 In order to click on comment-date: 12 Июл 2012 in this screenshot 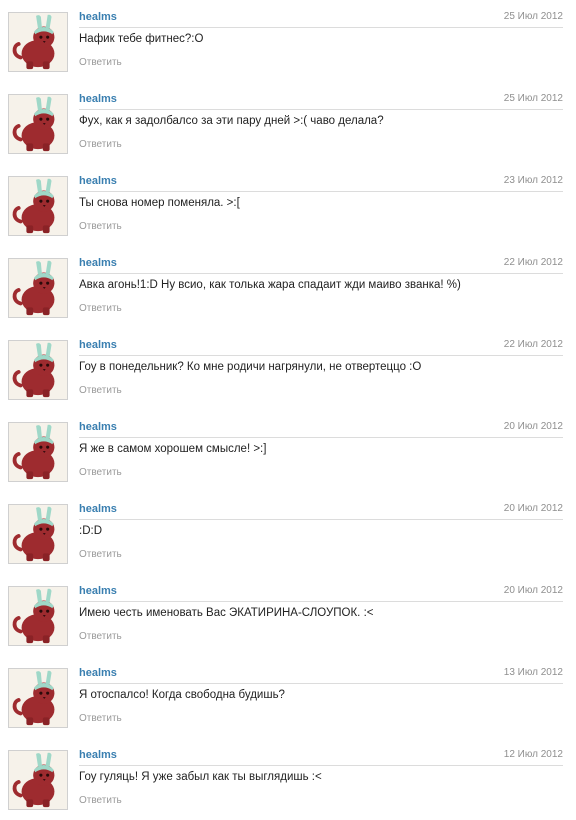, I will do `click(533, 754)`.